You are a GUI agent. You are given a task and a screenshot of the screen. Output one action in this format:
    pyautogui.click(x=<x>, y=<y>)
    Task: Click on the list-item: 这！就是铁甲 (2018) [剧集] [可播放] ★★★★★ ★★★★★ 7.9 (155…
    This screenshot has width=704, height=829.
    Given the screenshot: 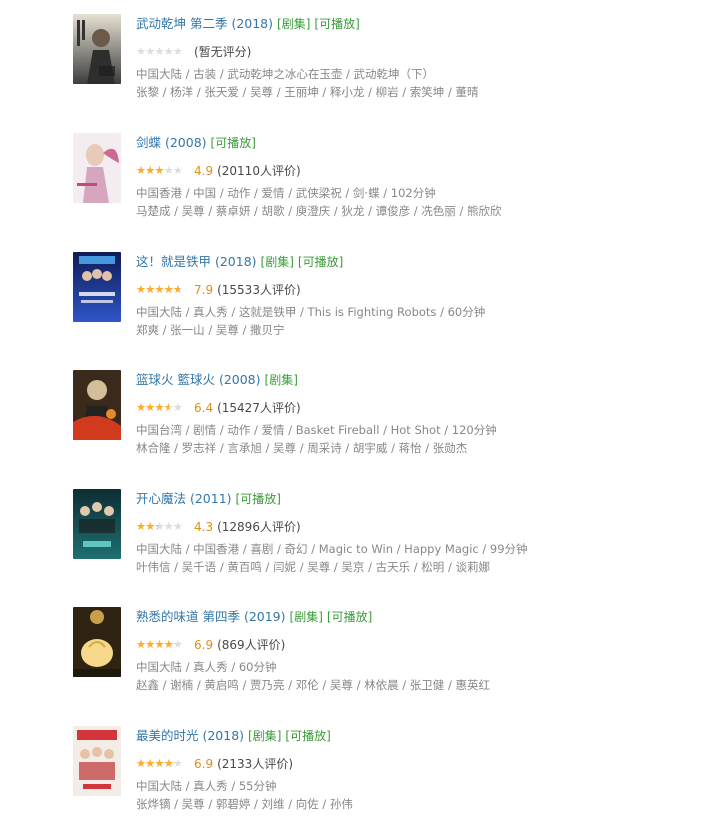 What is the action you would take?
    pyautogui.click(x=383, y=302)
    